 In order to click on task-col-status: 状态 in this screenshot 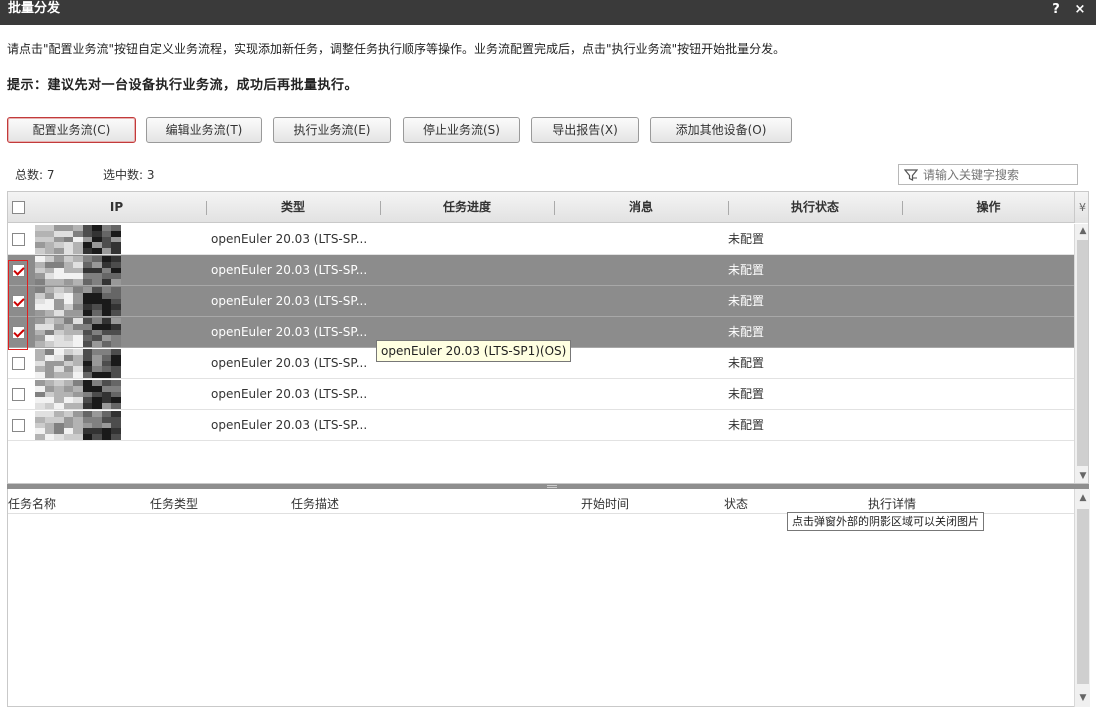, I will do `click(736, 503)`.